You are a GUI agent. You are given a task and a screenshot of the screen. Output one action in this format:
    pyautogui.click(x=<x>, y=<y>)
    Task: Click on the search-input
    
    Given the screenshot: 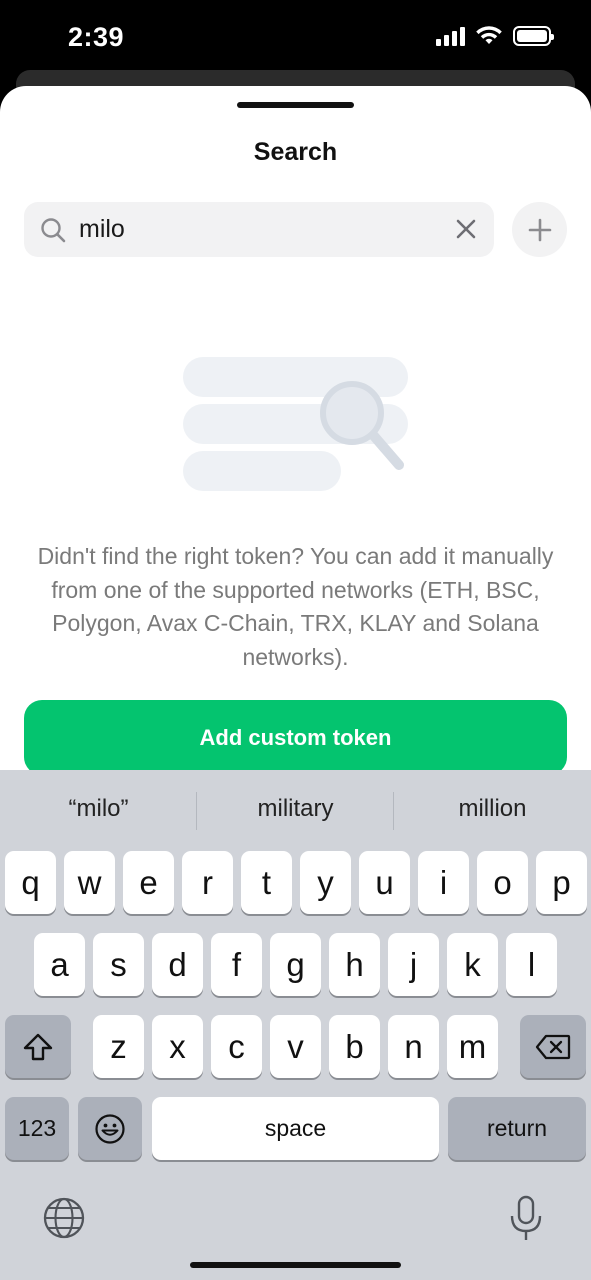 What is the action you would take?
    pyautogui.click(x=259, y=229)
    